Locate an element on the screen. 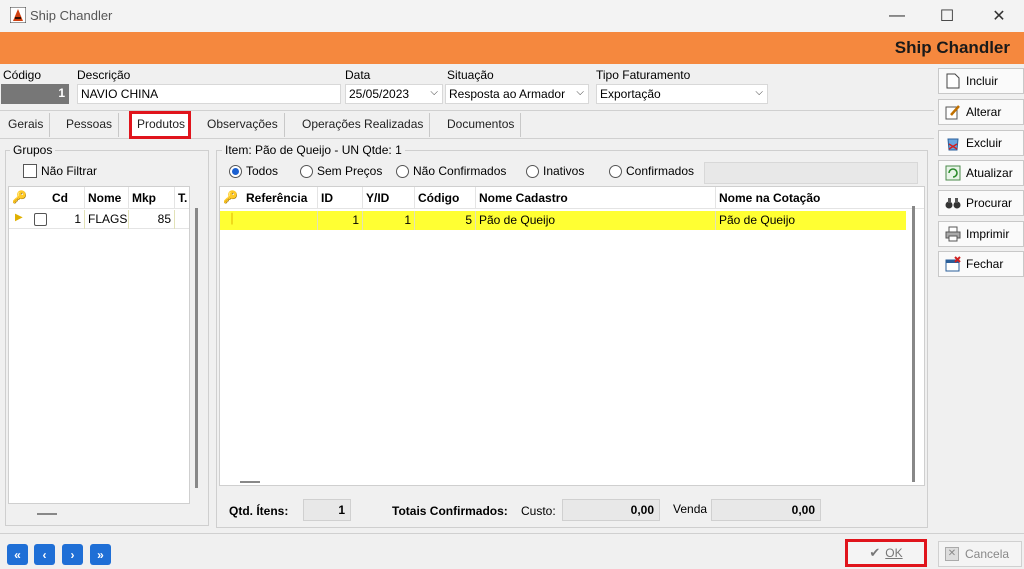  filter-inativos: Inativos is located at coordinates (555, 171).